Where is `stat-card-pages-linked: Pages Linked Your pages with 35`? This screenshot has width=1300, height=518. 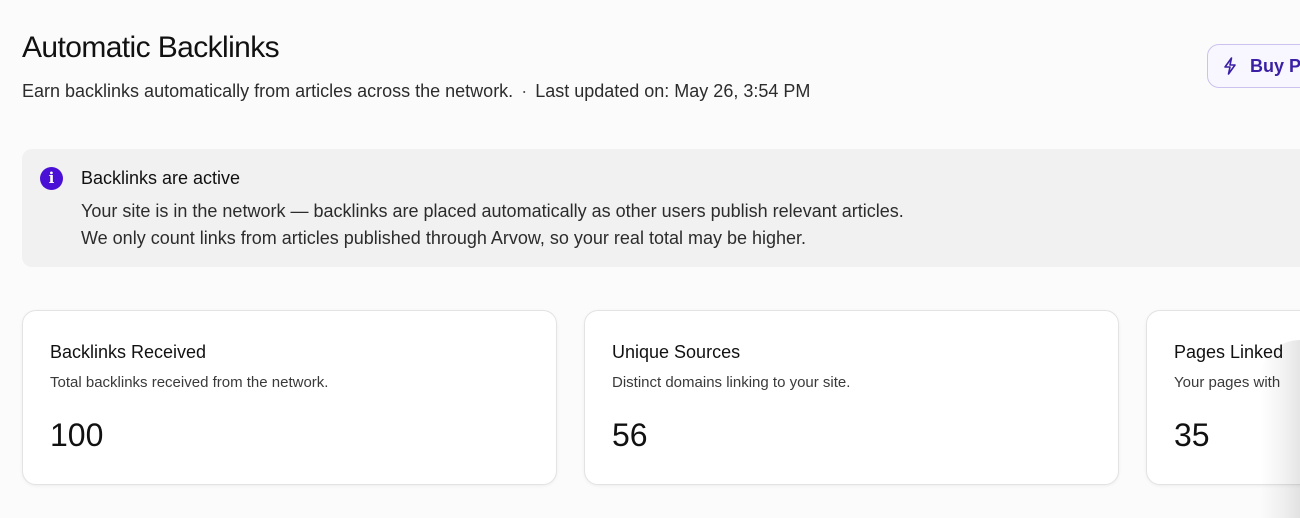
stat-card-pages-linked: Pages Linked Your pages with 35 is located at coordinates (1223, 397).